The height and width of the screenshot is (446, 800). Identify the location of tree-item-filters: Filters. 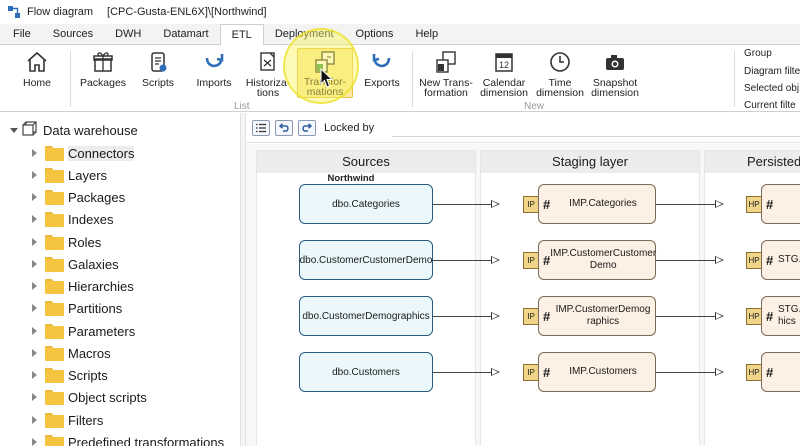
(67, 420).